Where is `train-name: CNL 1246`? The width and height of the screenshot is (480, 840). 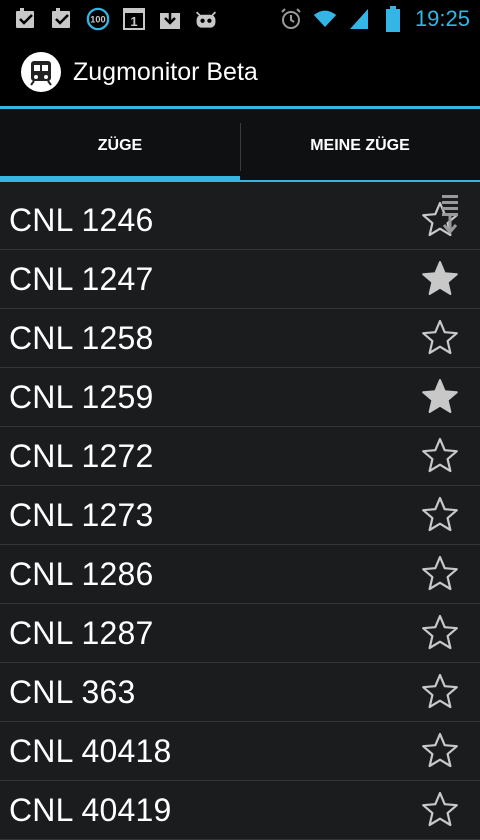
train-name: CNL 1246 is located at coordinates (81, 219).